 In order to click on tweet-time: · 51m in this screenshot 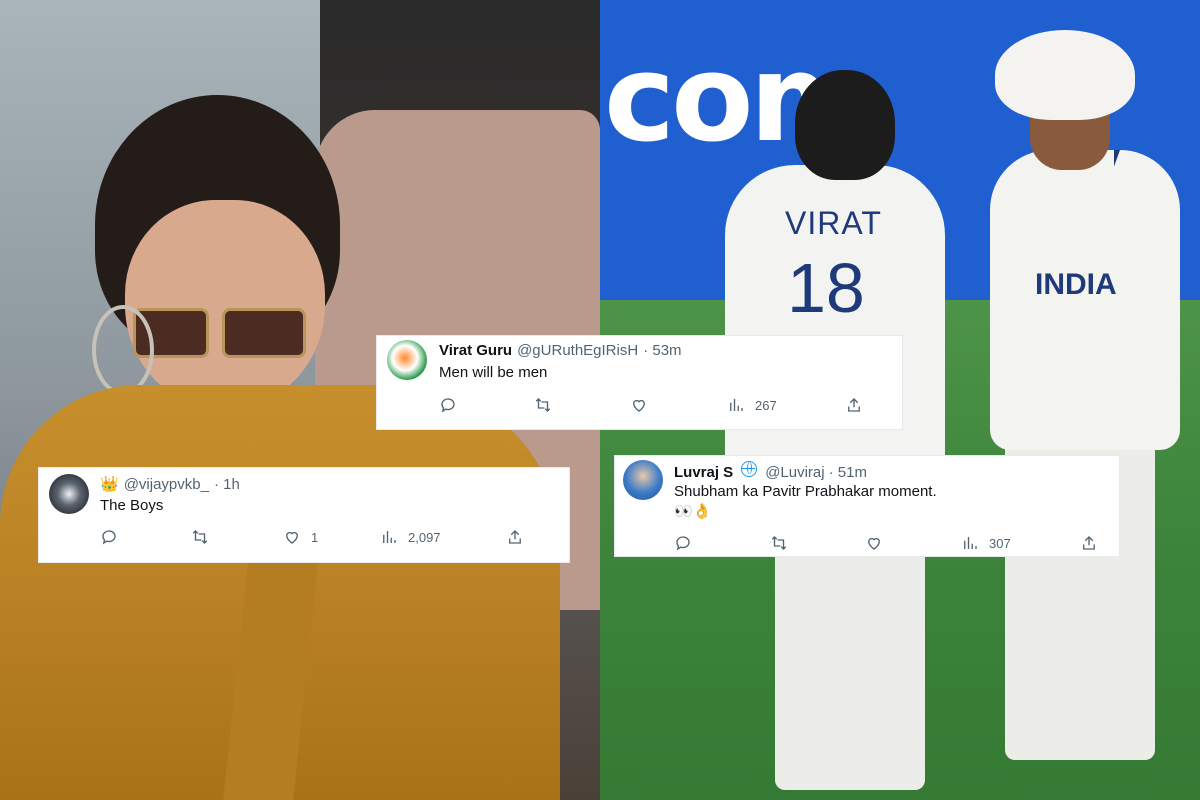, I will do `click(848, 472)`.